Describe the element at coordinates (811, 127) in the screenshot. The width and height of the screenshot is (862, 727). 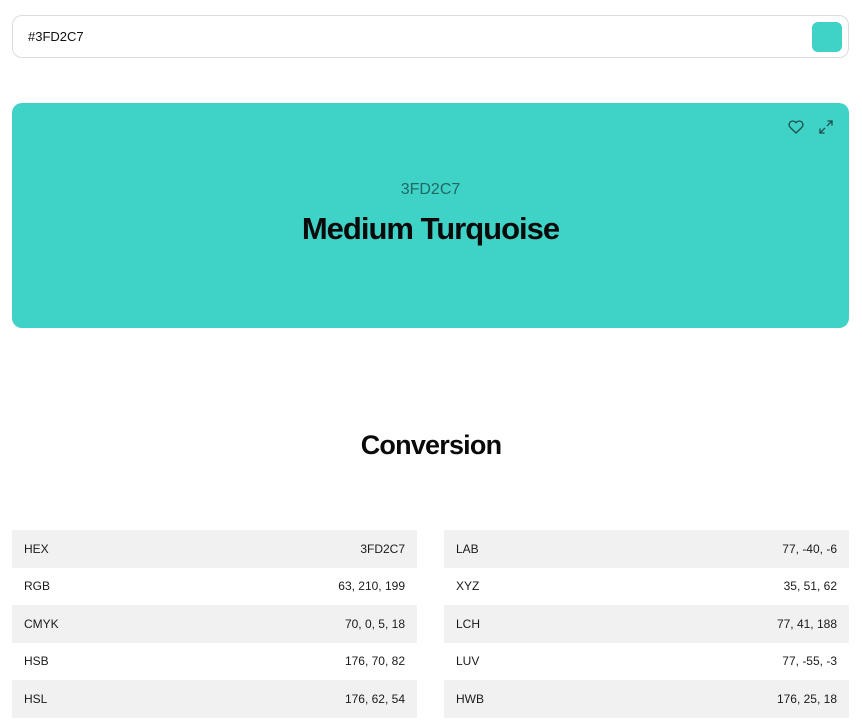
I see `card-actions` at that location.